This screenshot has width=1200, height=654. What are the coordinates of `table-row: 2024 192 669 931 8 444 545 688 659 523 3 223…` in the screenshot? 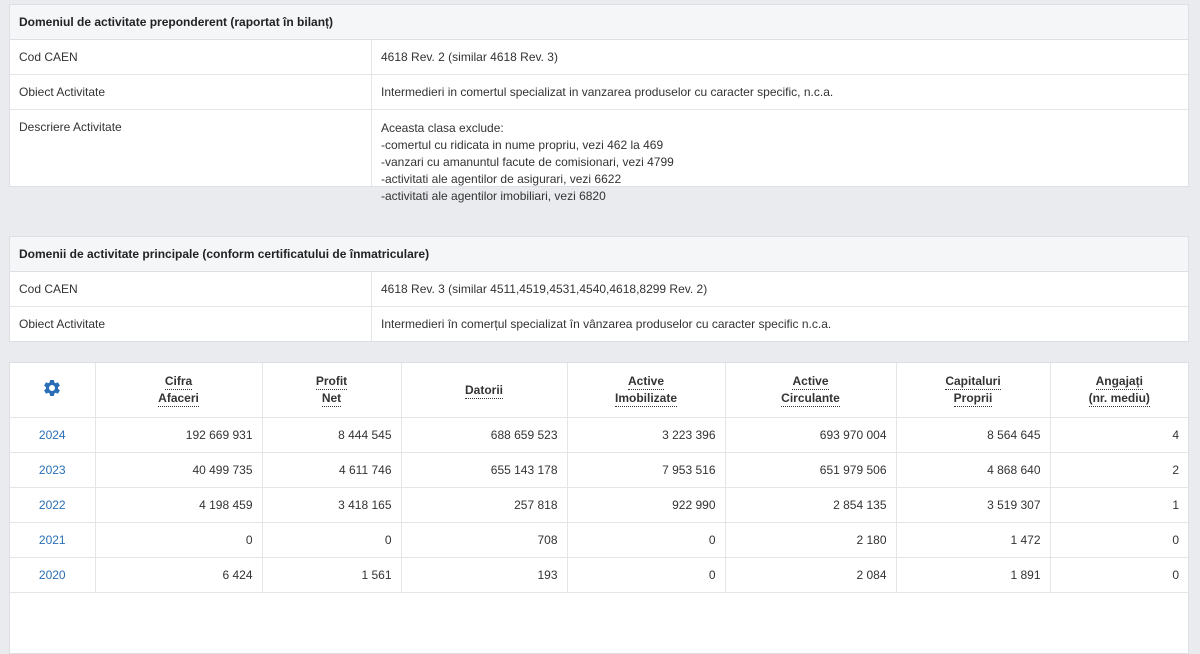 It's located at (599, 435).